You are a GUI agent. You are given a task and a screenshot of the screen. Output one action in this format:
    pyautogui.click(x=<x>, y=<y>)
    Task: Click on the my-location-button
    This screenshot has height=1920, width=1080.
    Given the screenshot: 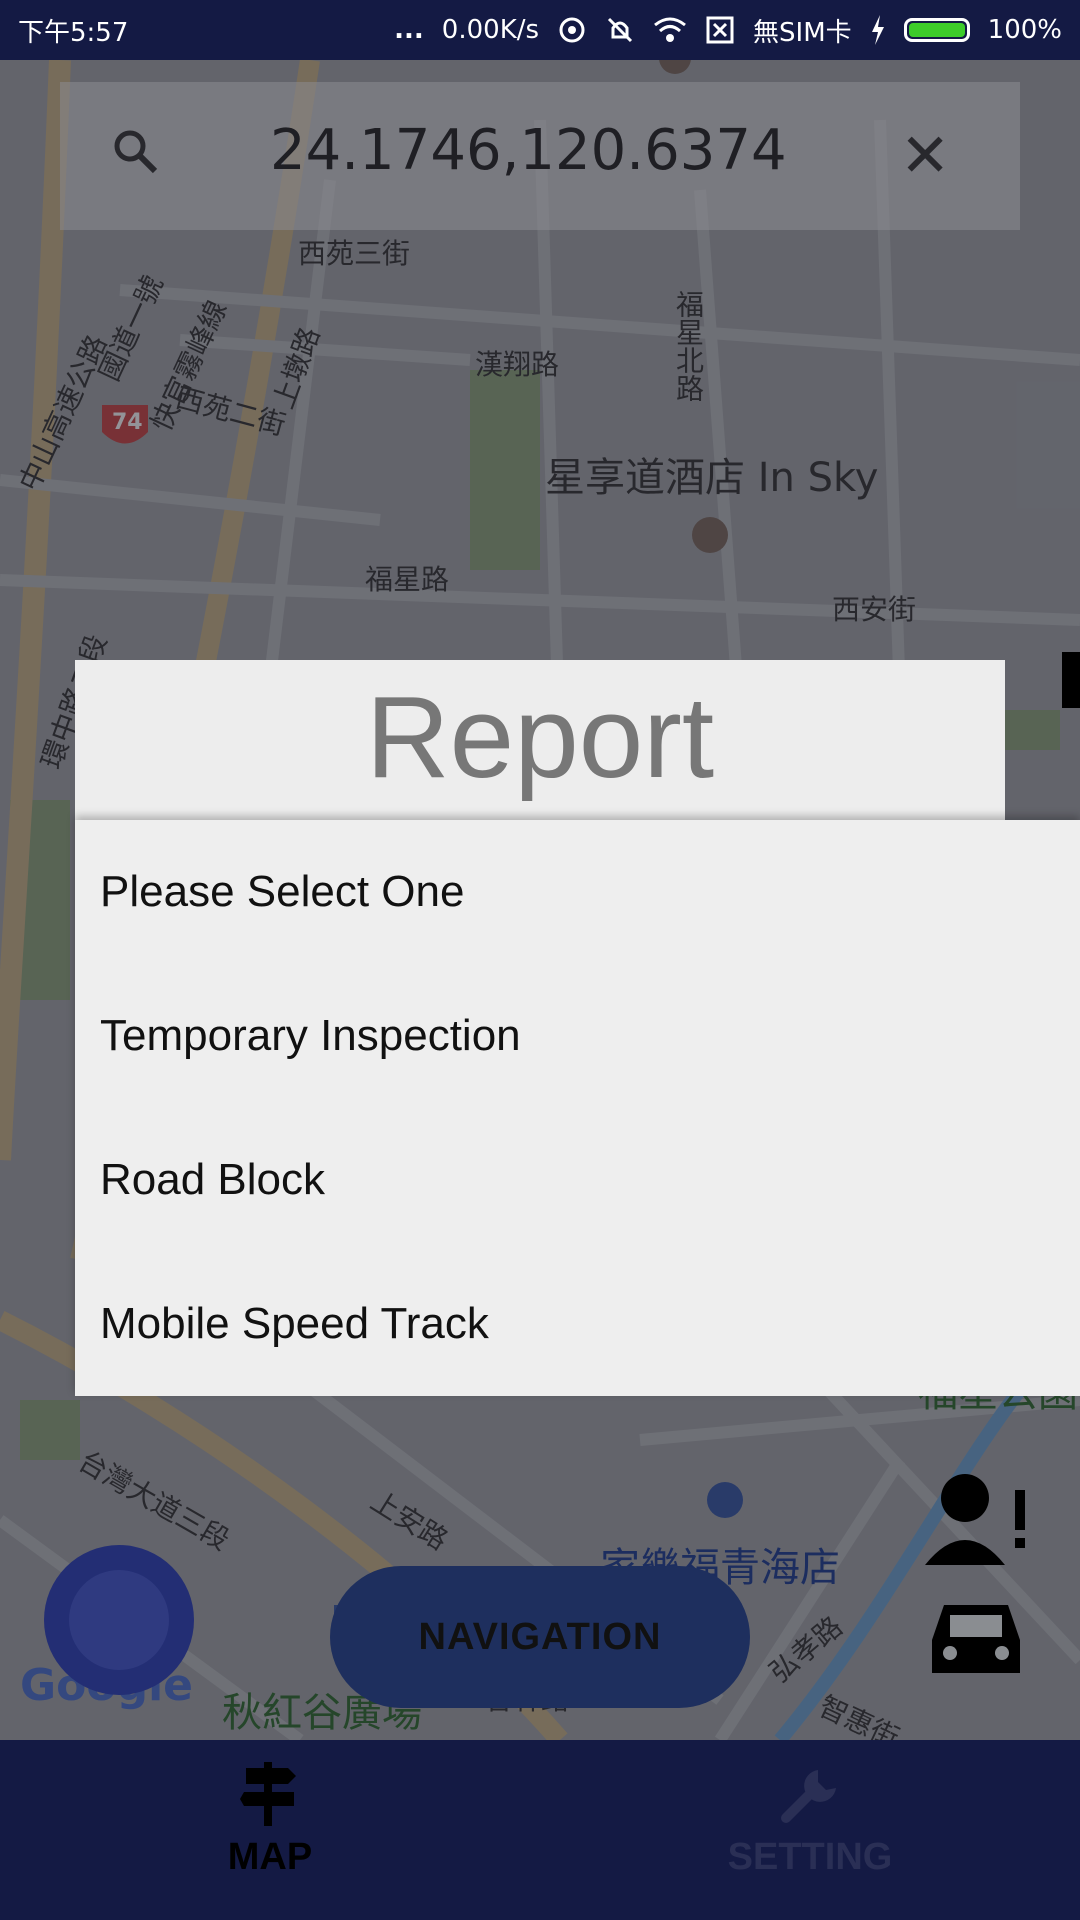 What is the action you would take?
    pyautogui.click(x=119, y=1620)
    